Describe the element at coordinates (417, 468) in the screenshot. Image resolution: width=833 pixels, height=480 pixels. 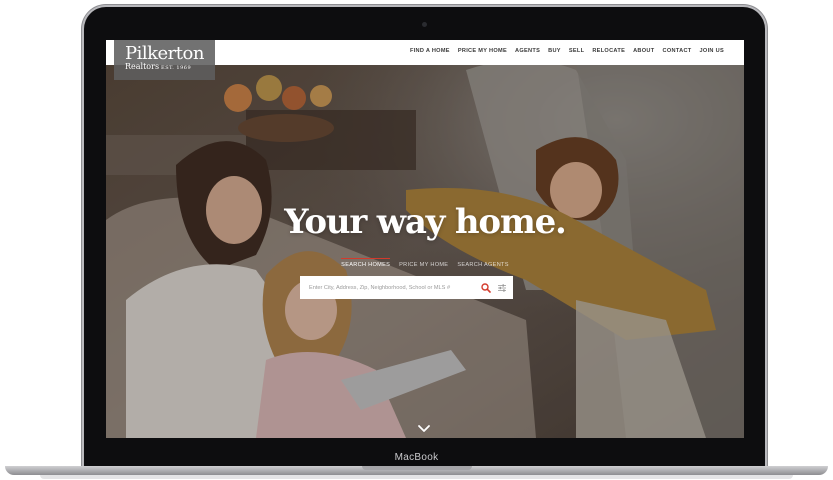
I see `laptop-notch` at that location.